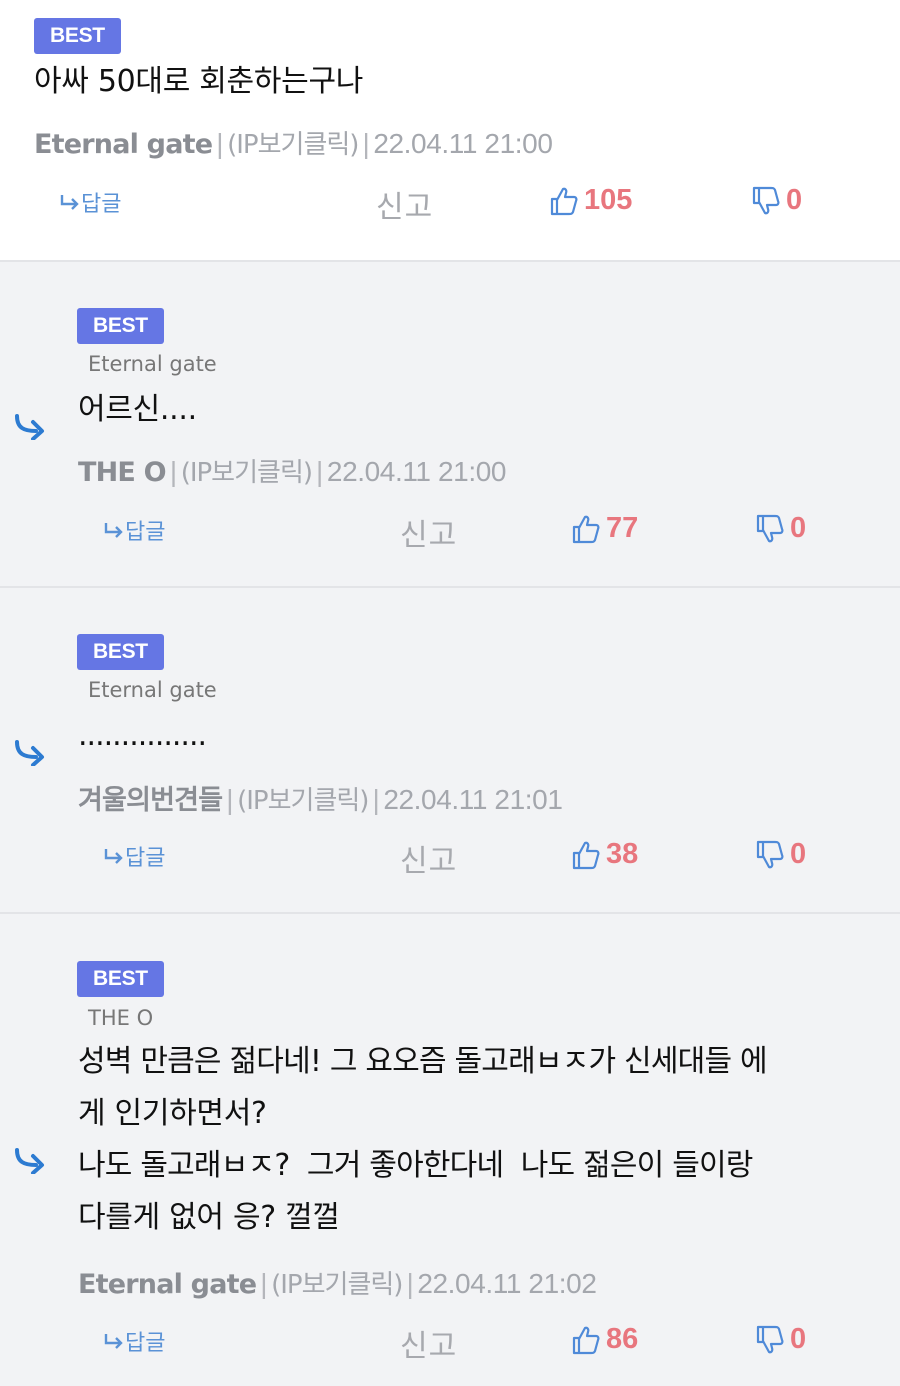 The width and height of the screenshot is (900, 1386). I want to click on like-button: 105, so click(591, 200).